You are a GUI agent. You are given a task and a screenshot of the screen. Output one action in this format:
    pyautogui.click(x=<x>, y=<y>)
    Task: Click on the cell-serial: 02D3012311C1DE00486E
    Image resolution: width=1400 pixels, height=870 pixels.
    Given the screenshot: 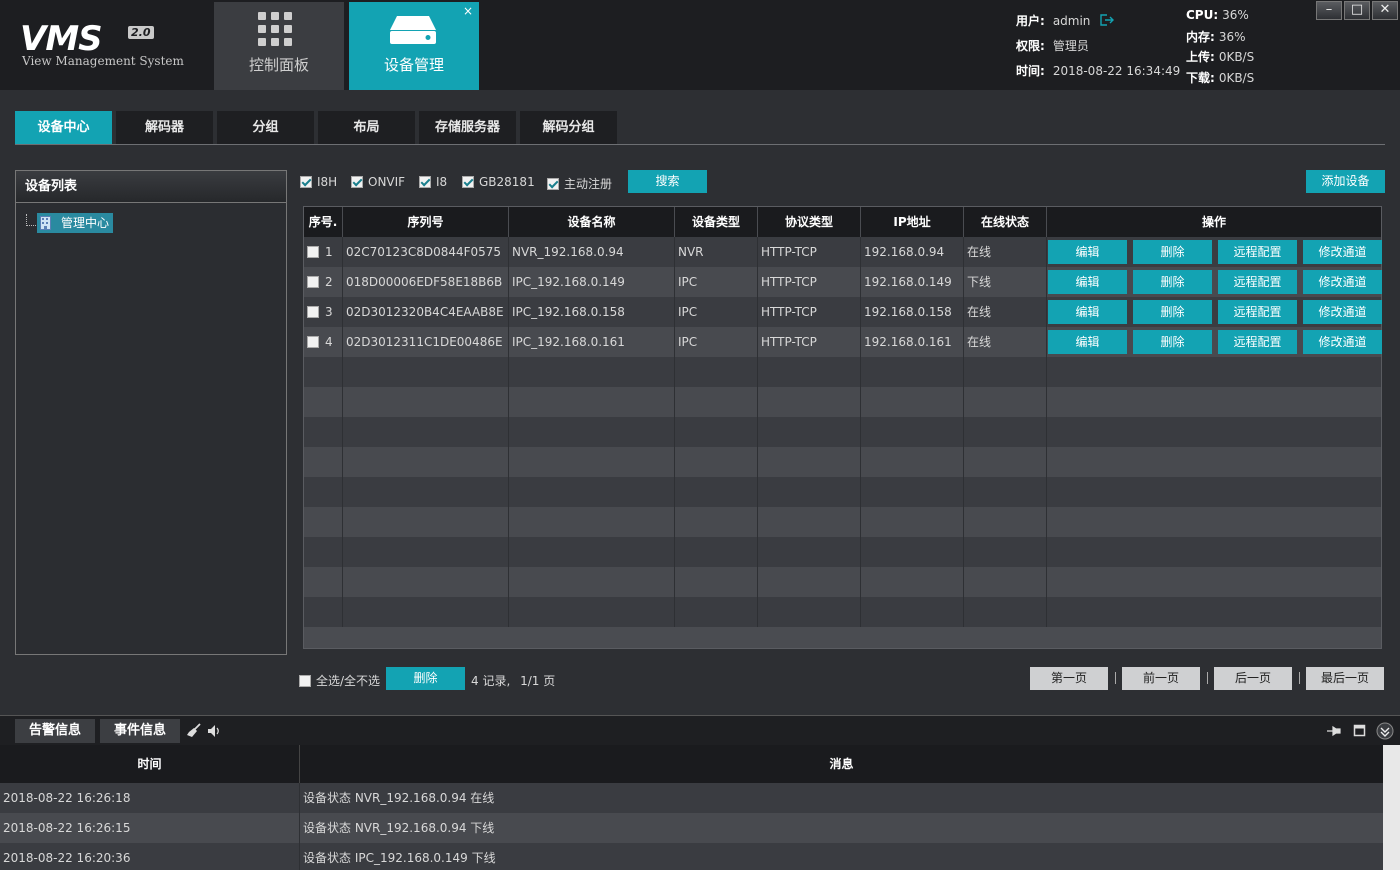 What is the action you would take?
    pyautogui.click(x=426, y=342)
    